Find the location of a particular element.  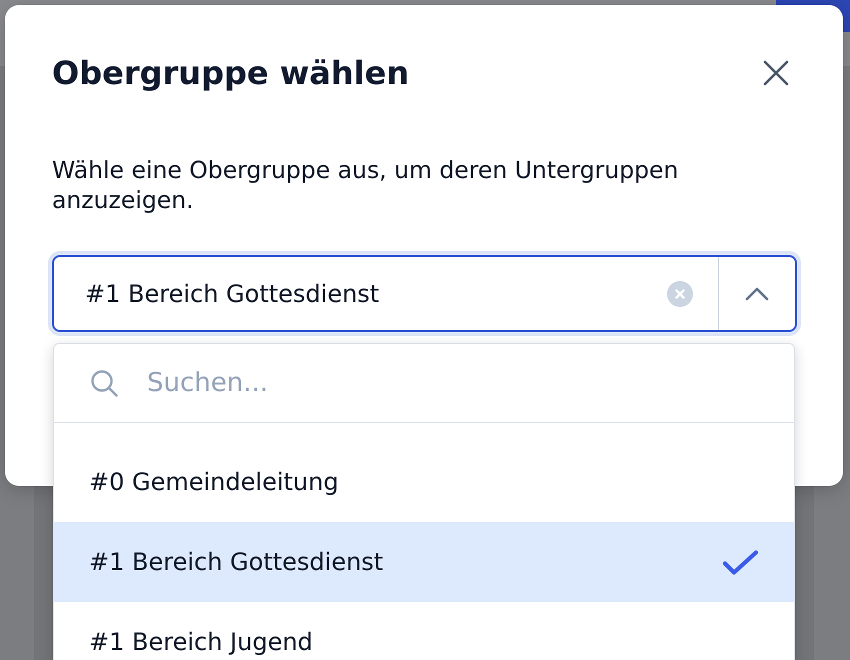

dialog-description: Wähle eine Obergruppe aus, um deren Untergruppen anzuzeigen. is located at coordinates (366, 185).